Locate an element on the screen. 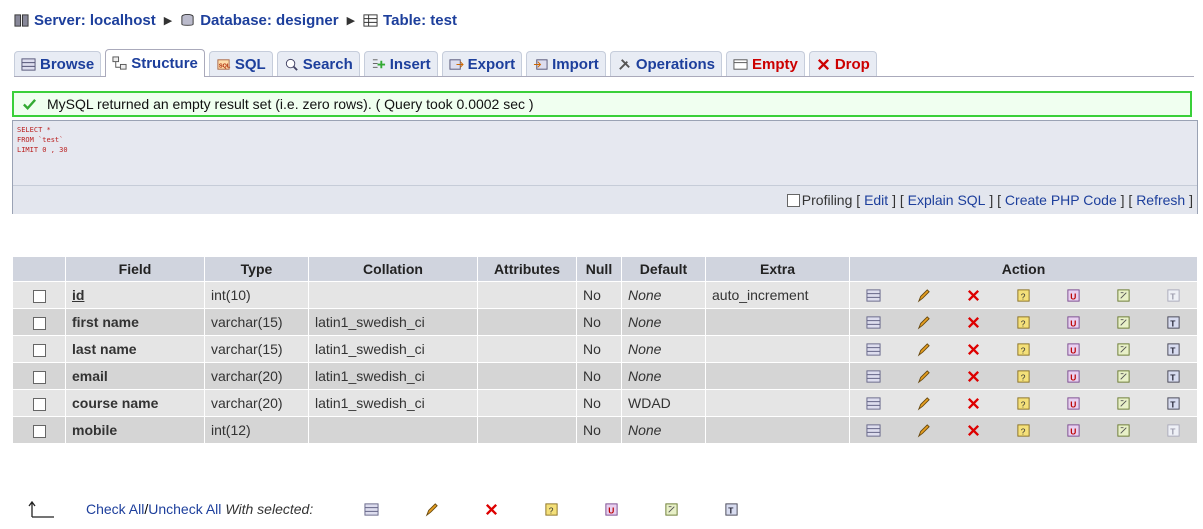 This screenshot has width=1203, height=529. bulk-browse-button is located at coordinates (371, 509).